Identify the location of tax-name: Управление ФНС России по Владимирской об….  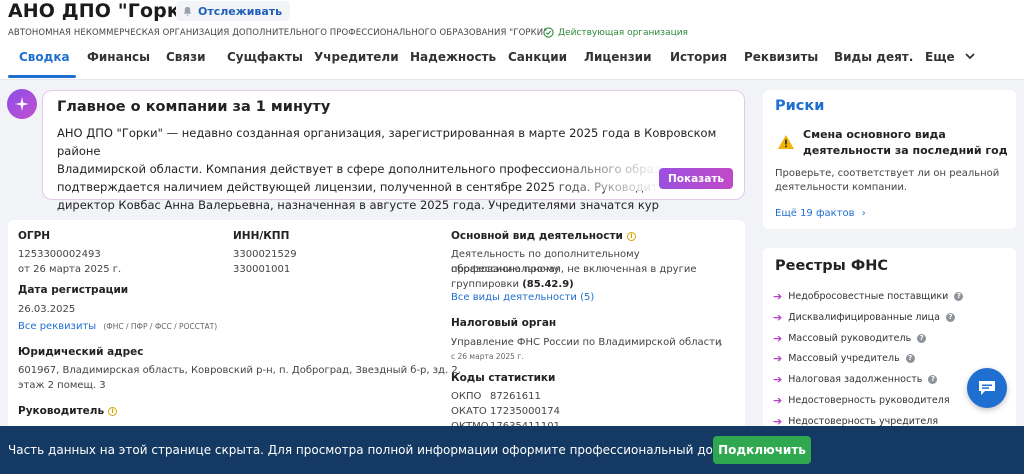
(586, 342).